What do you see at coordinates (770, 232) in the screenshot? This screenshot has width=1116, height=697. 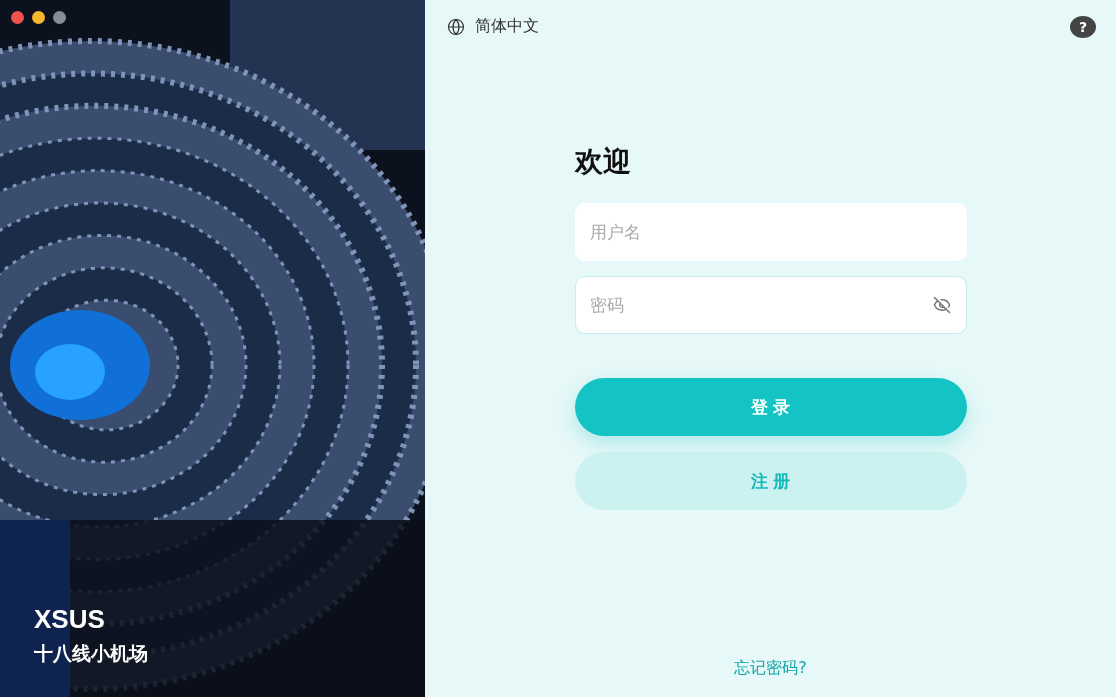 I see `username-field: 用户名` at bounding box center [770, 232].